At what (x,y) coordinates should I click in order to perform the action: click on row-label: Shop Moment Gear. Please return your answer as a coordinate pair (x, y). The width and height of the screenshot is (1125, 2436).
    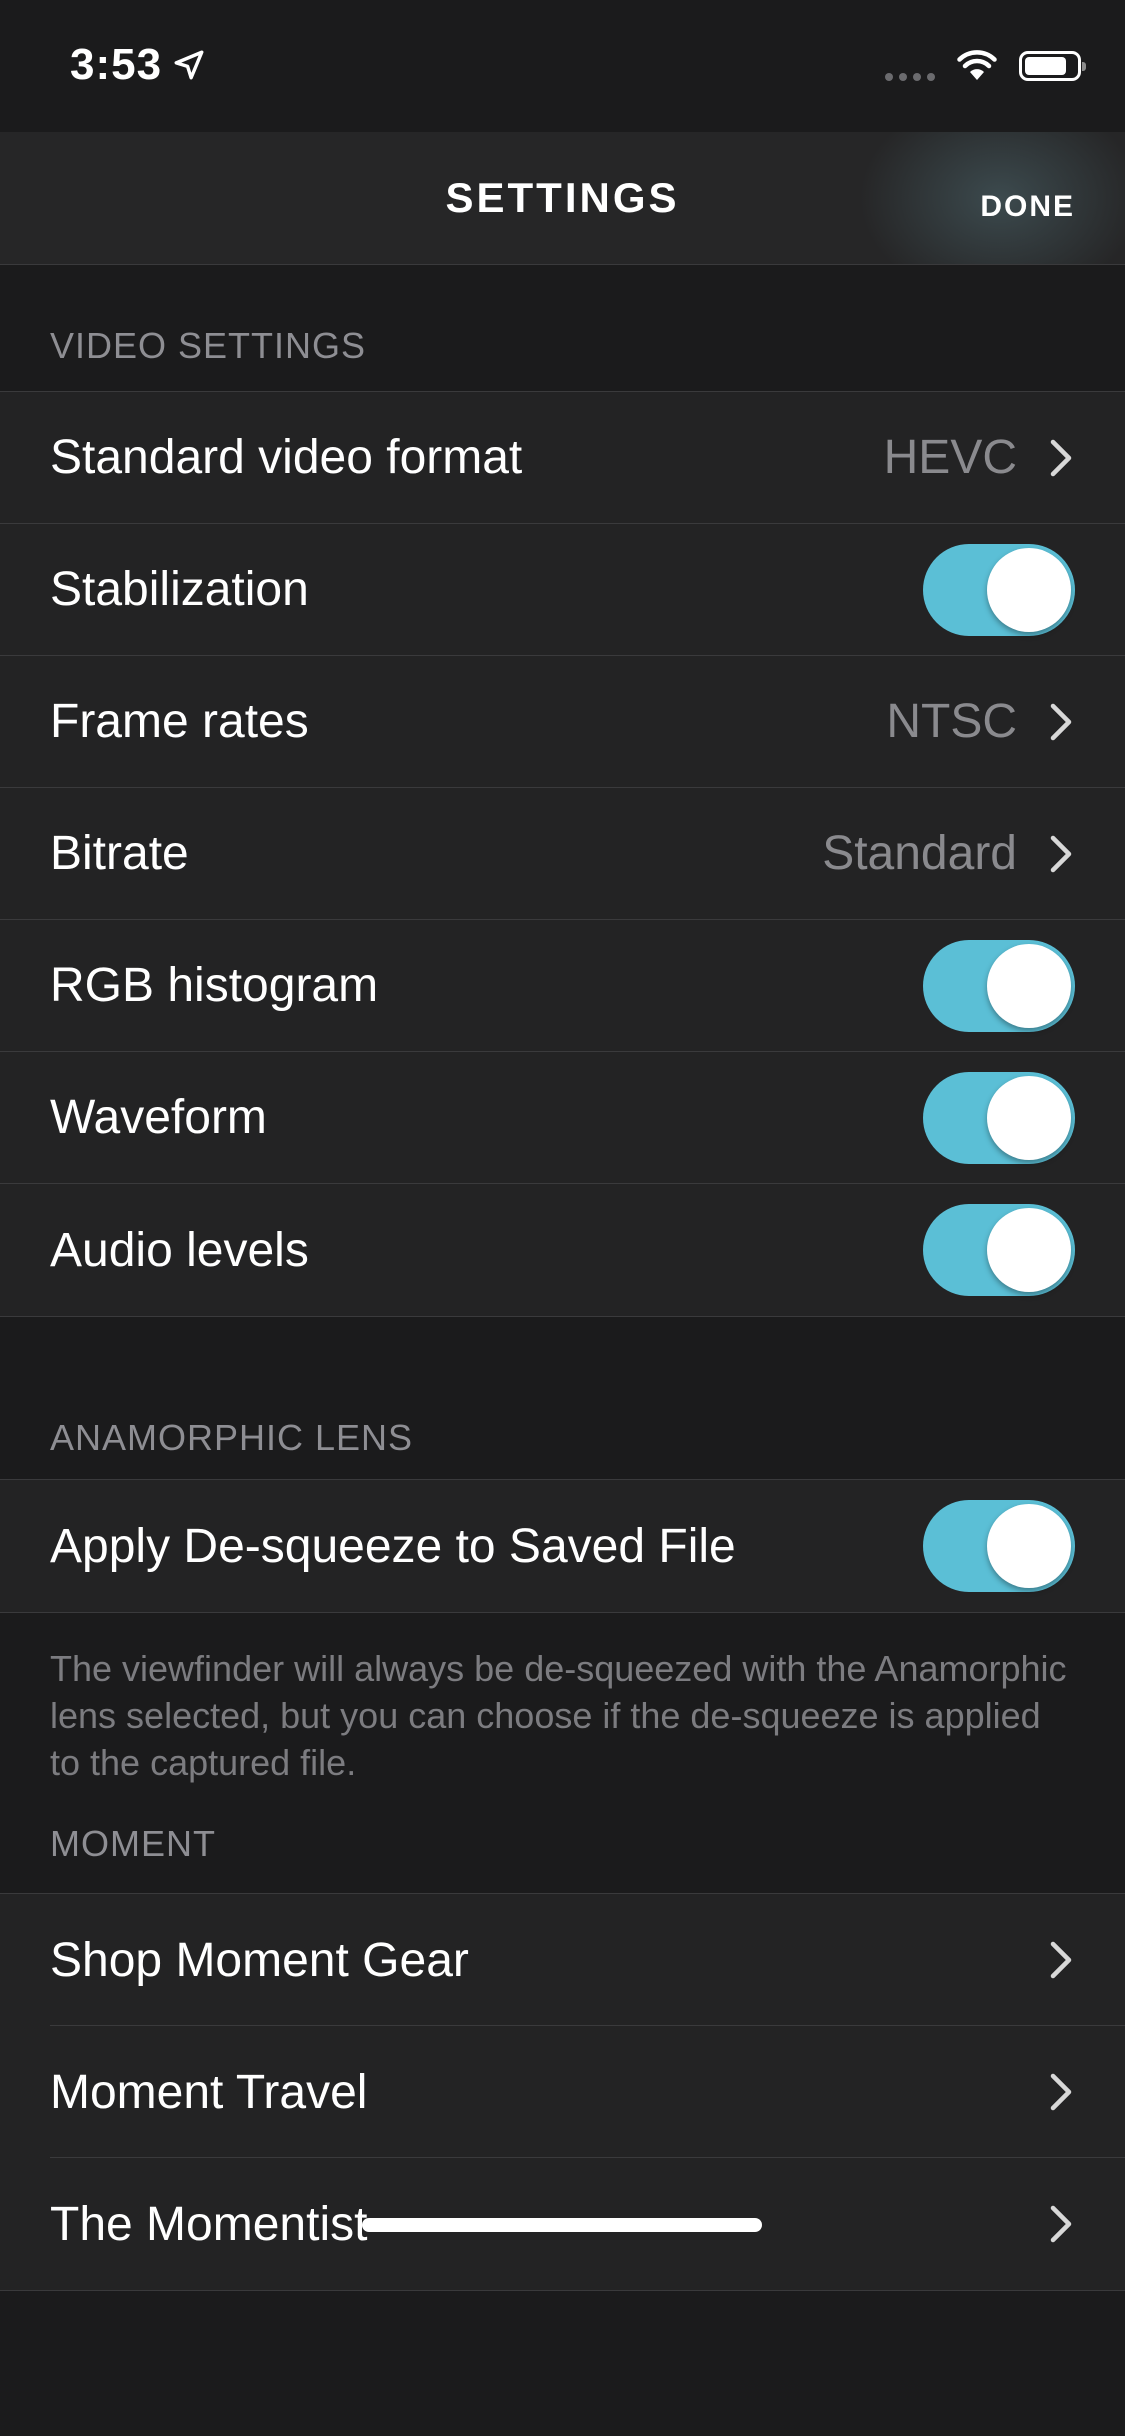
    Looking at the image, I should click on (259, 1960).